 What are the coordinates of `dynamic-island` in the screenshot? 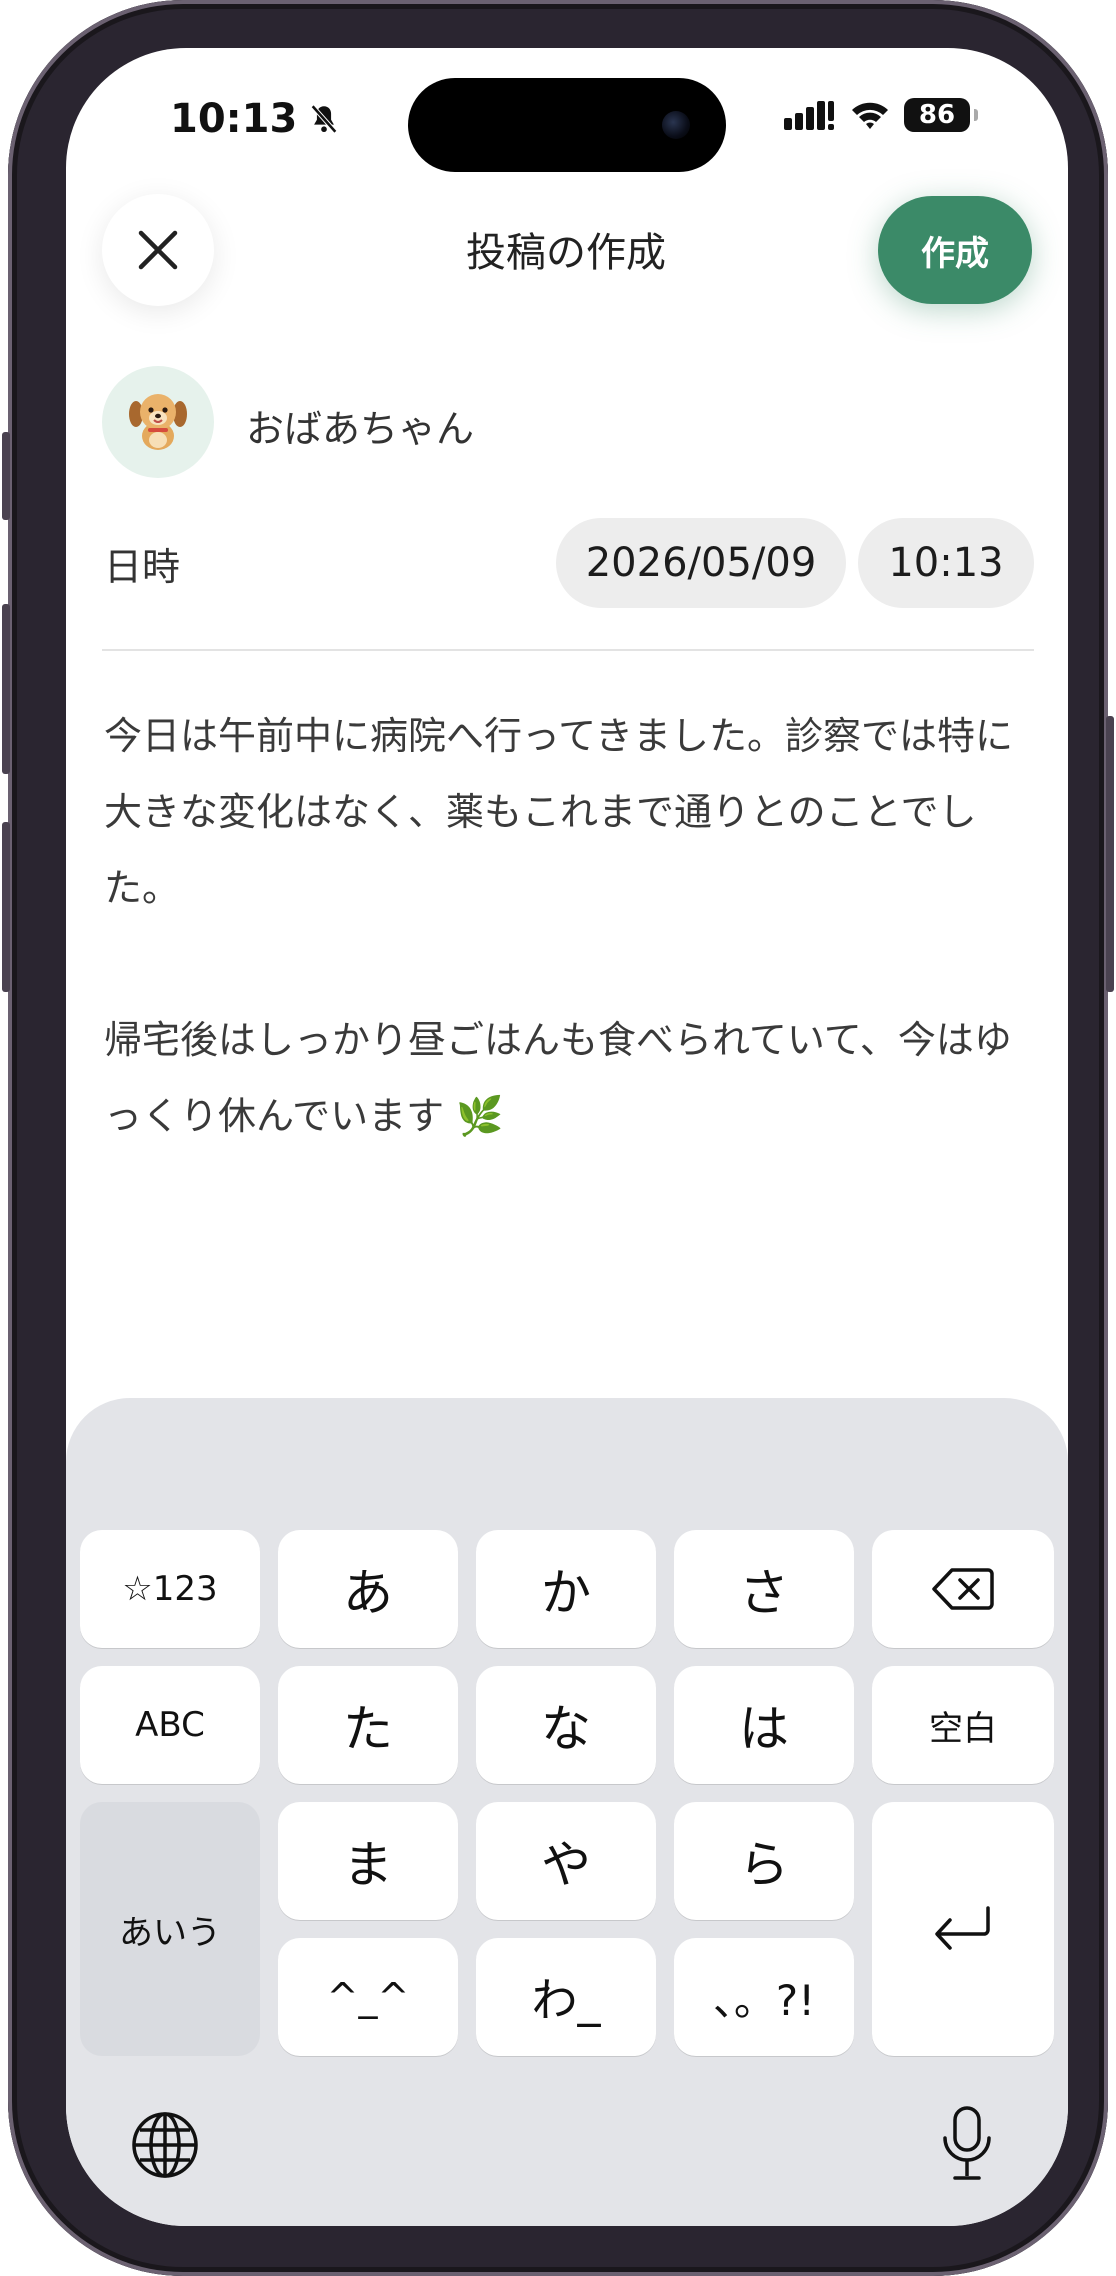 It's located at (567, 125).